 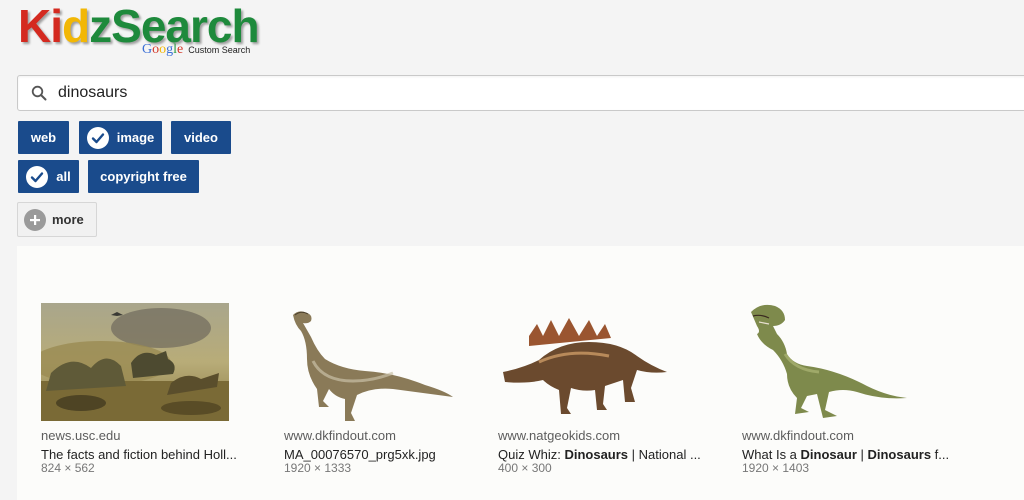 What do you see at coordinates (163, 49) in the screenshot?
I see `google-wordmark: Google` at bounding box center [163, 49].